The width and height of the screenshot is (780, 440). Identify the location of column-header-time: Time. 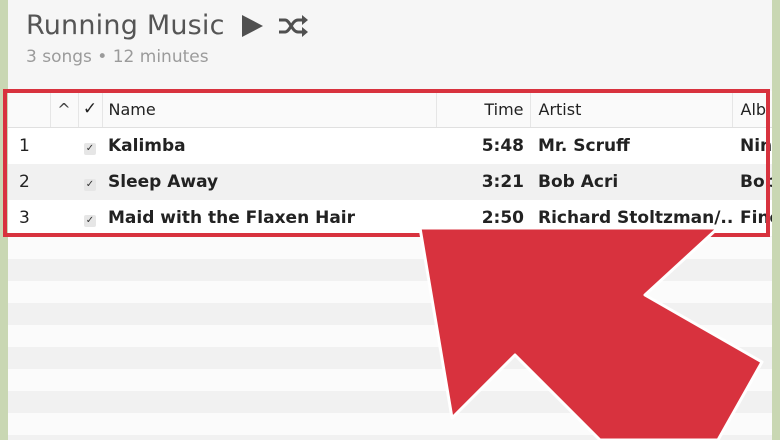
(483, 109).